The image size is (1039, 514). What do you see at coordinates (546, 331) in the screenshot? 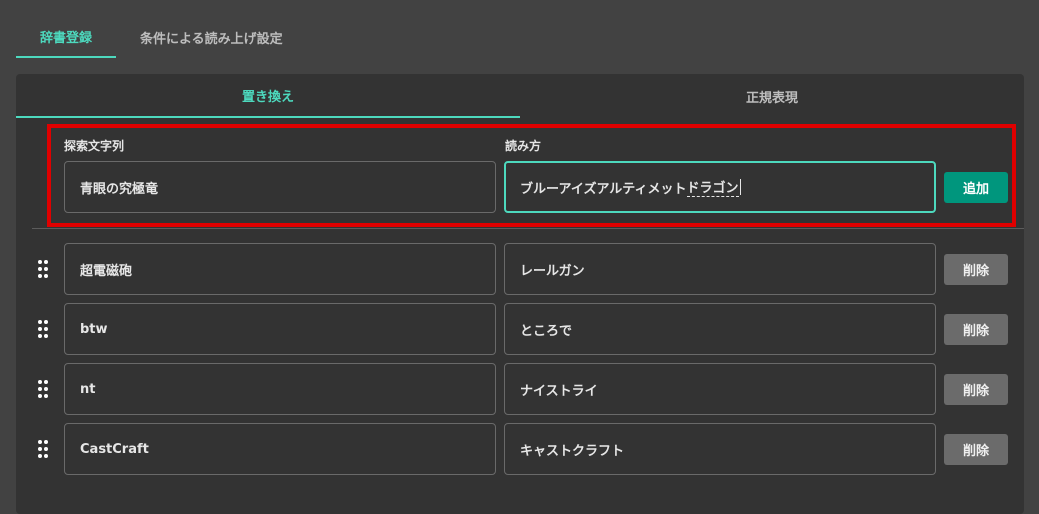
I see `entry-reading-value: ところで` at bounding box center [546, 331].